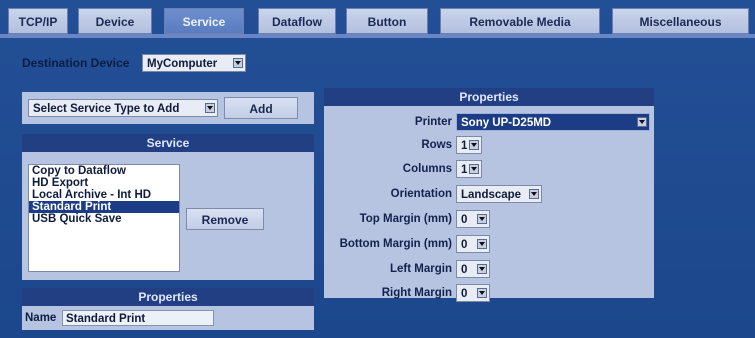 This screenshot has height=338, width=755. I want to click on list-item: USB Quick Save, so click(104, 219).